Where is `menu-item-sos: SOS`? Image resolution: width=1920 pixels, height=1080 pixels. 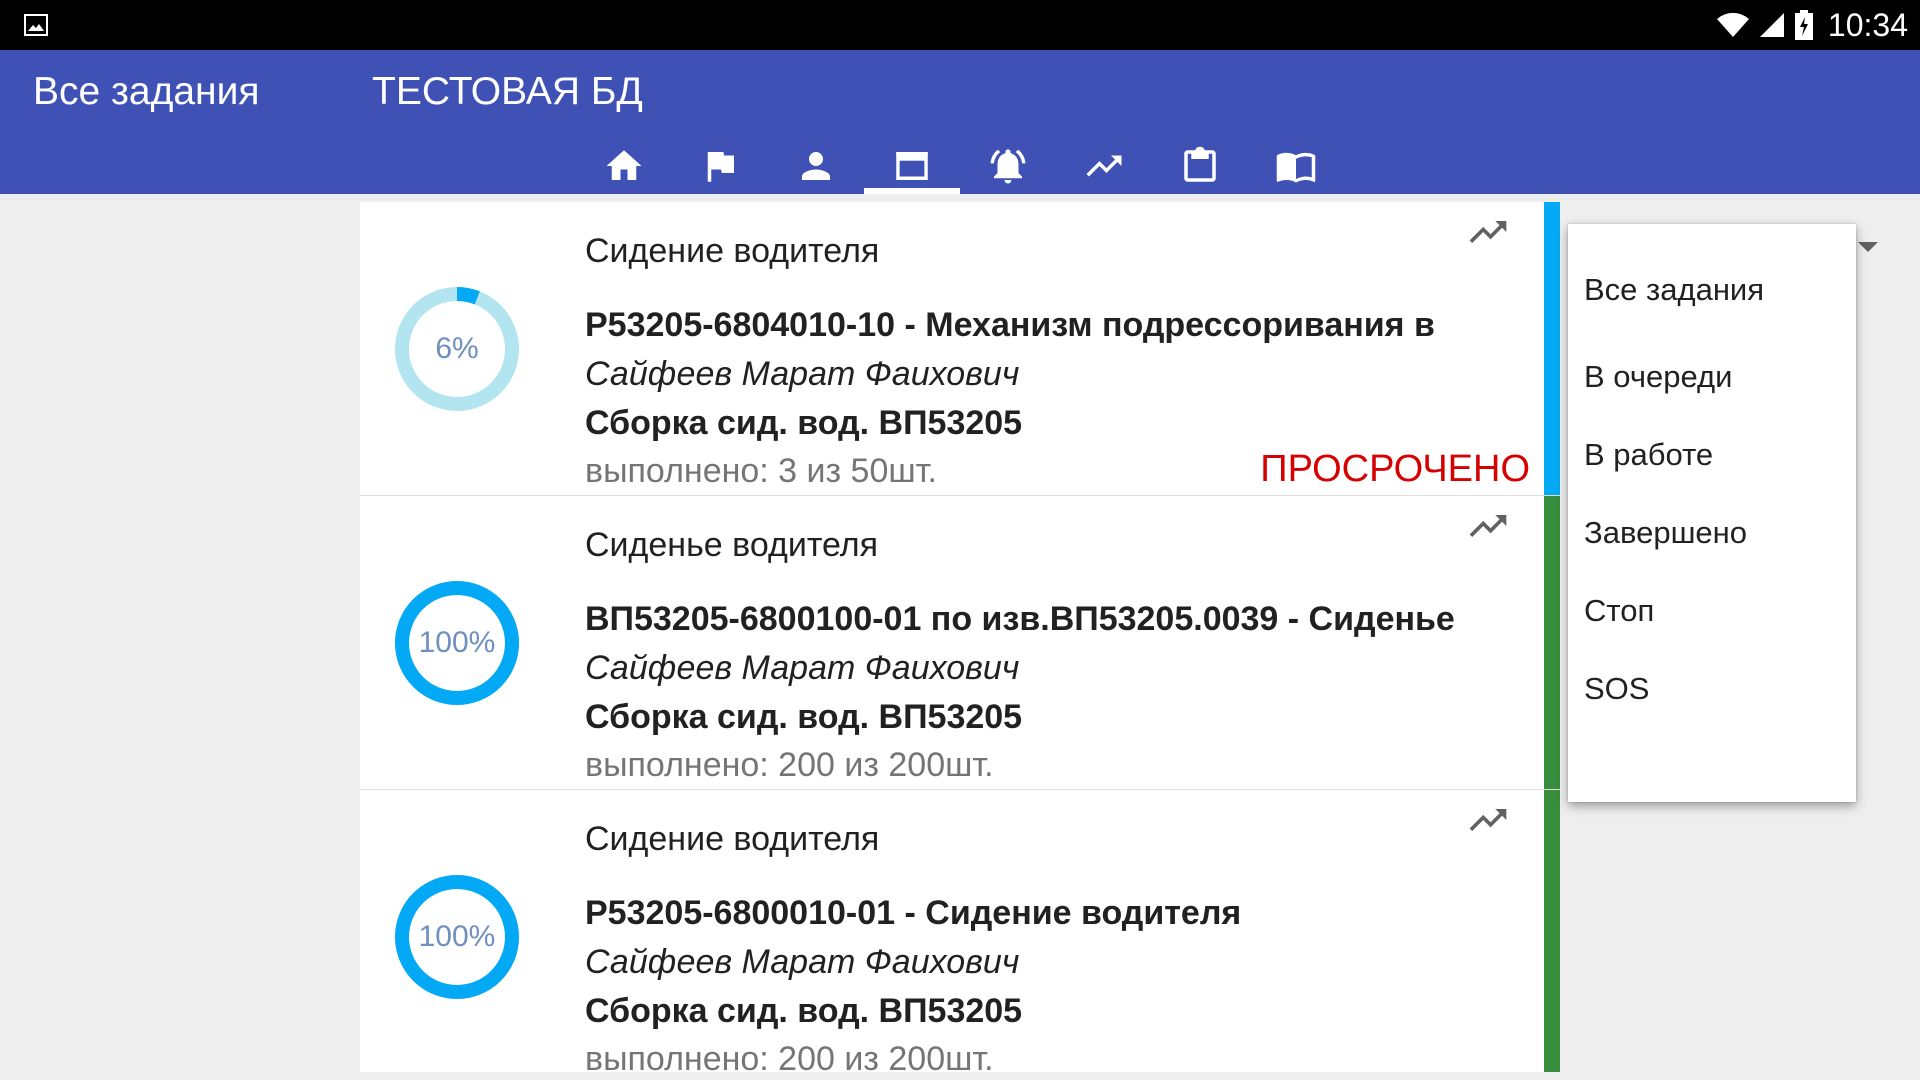 menu-item-sos: SOS is located at coordinates (1712, 680).